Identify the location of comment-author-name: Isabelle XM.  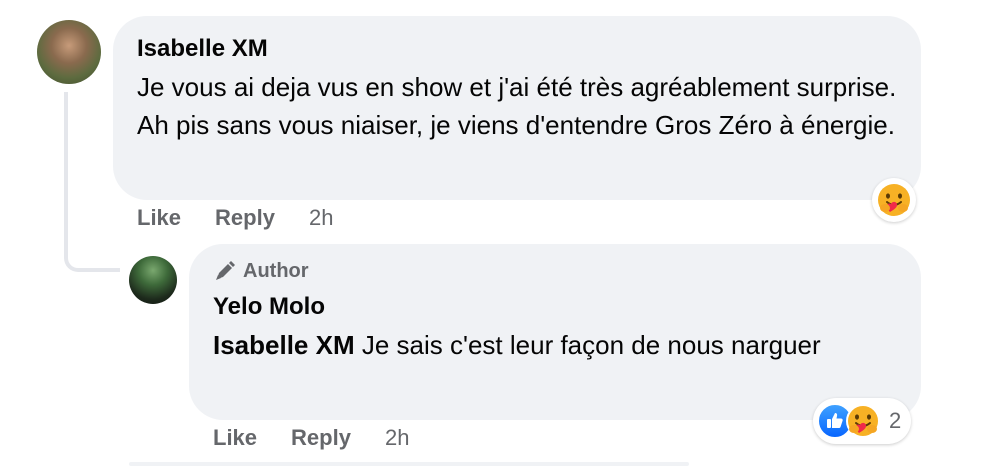
(517, 49).